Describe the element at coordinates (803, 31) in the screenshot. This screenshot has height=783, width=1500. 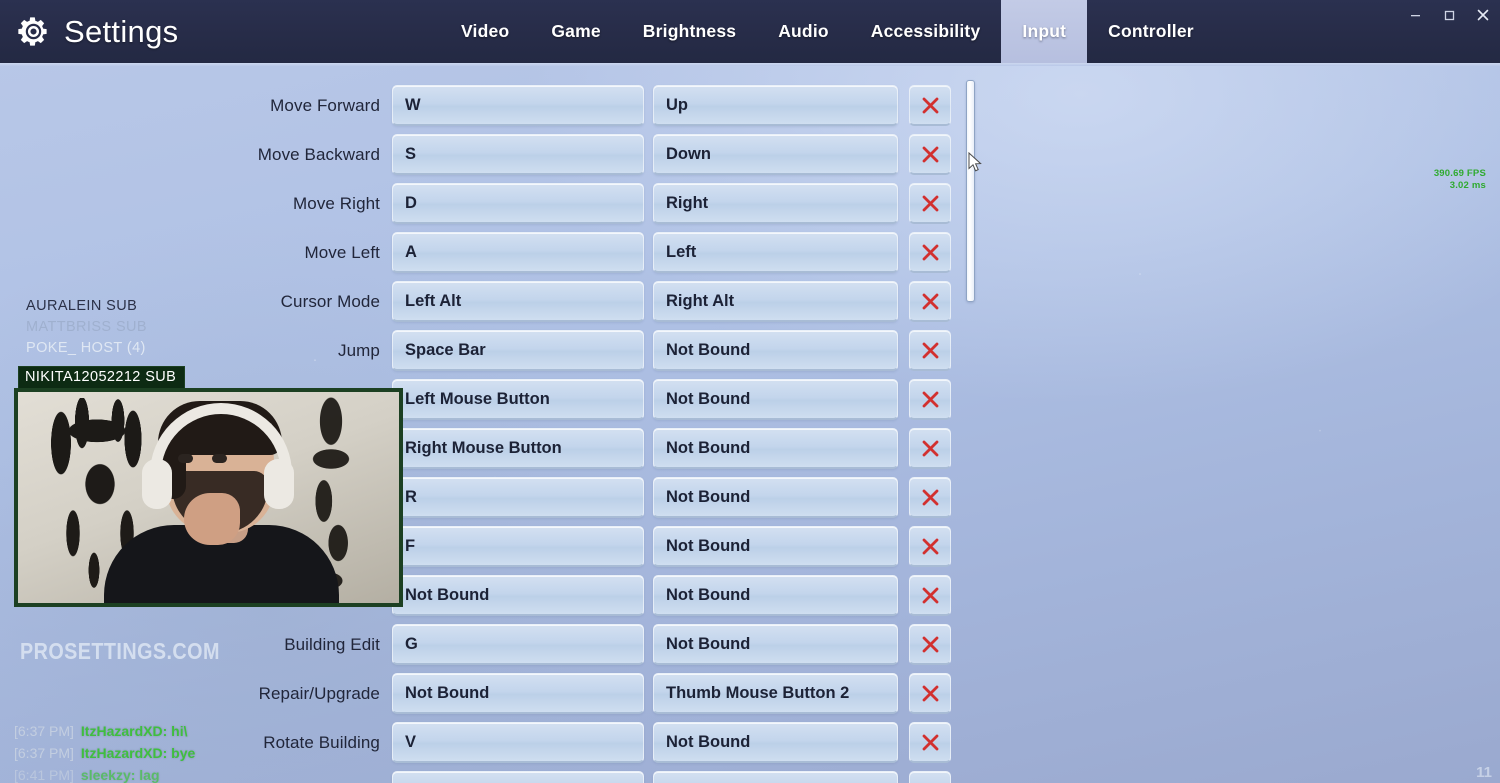
I see `tab-audio: Audio` at that location.